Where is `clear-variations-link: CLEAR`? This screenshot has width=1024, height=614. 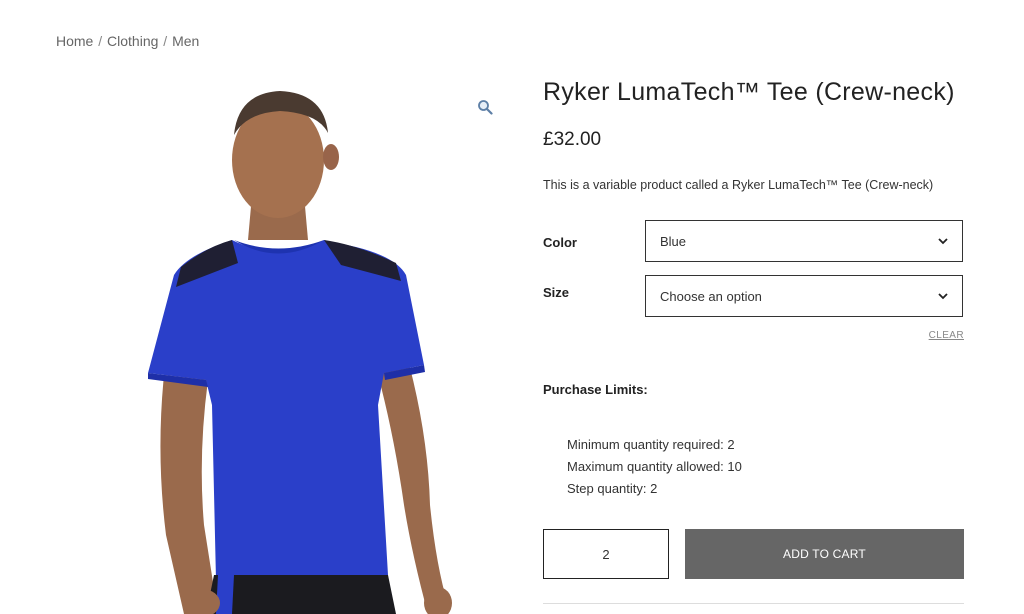 clear-variations-link: CLEAR is located at coordinates (946, 335).